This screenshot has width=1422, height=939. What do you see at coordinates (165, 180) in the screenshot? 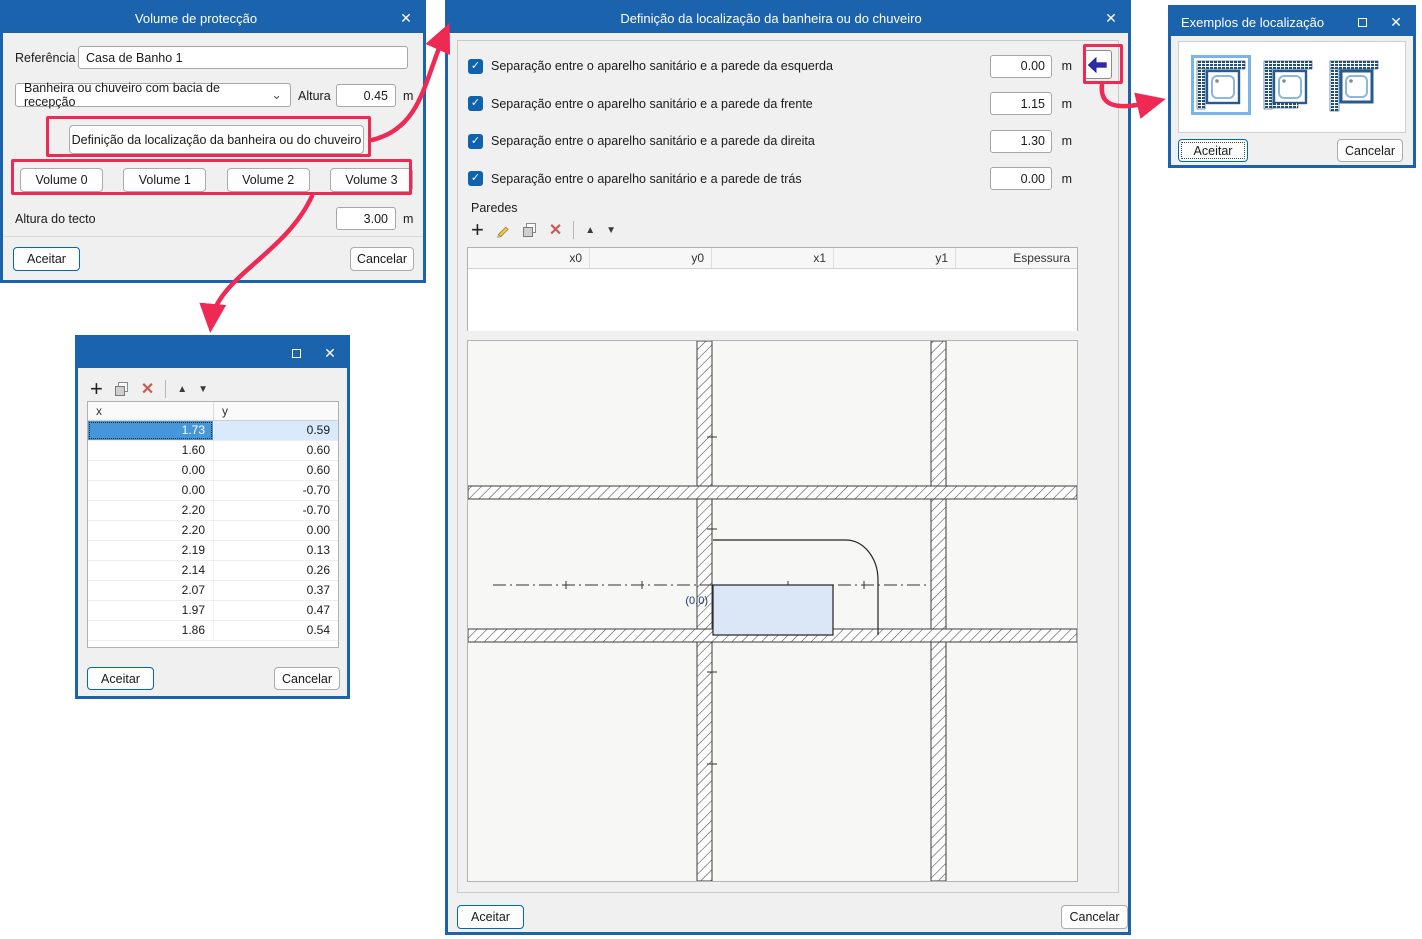
I see `volume-1-button: Volume 1` at bounding box center [165, 180].